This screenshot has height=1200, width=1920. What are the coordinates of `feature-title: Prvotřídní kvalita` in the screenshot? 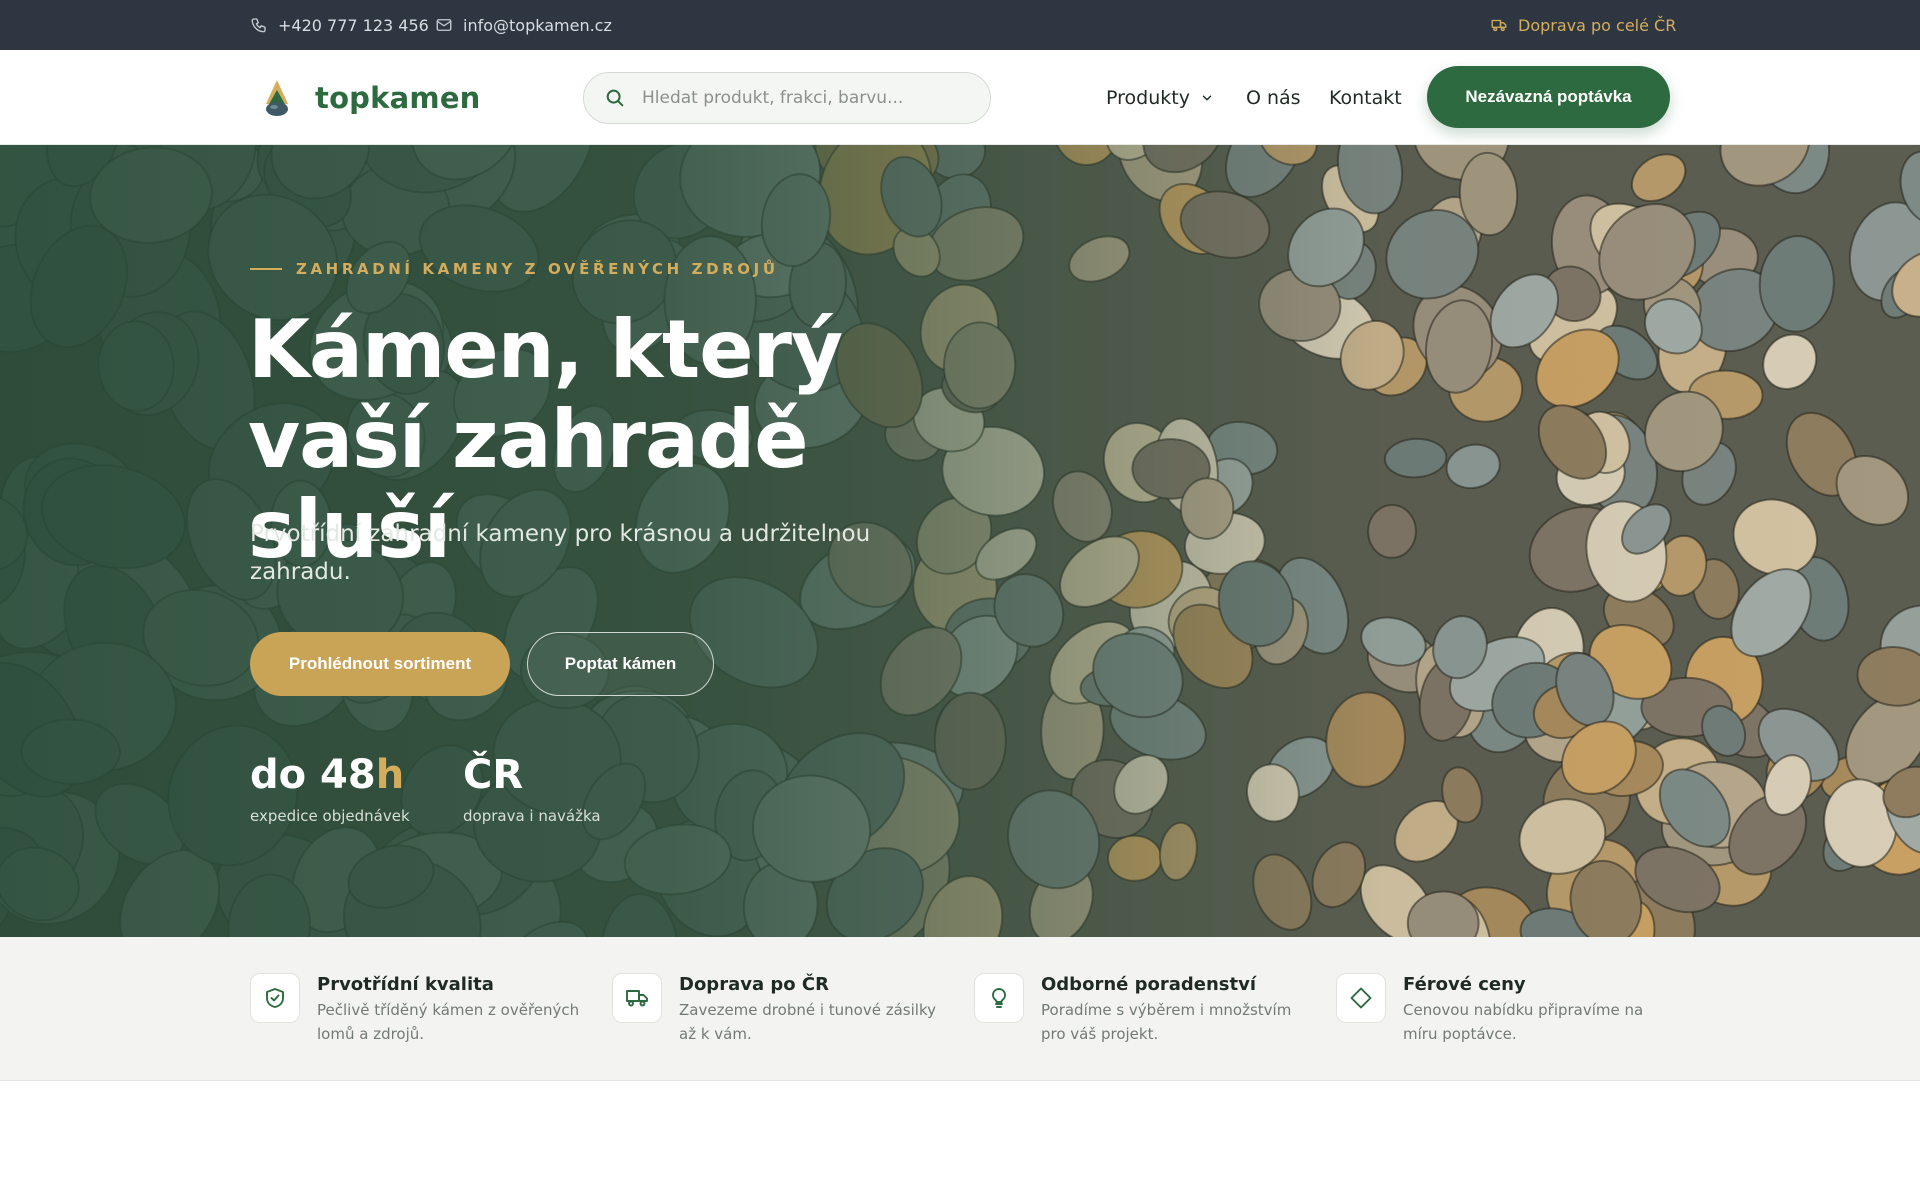 It's located at (405, 984).